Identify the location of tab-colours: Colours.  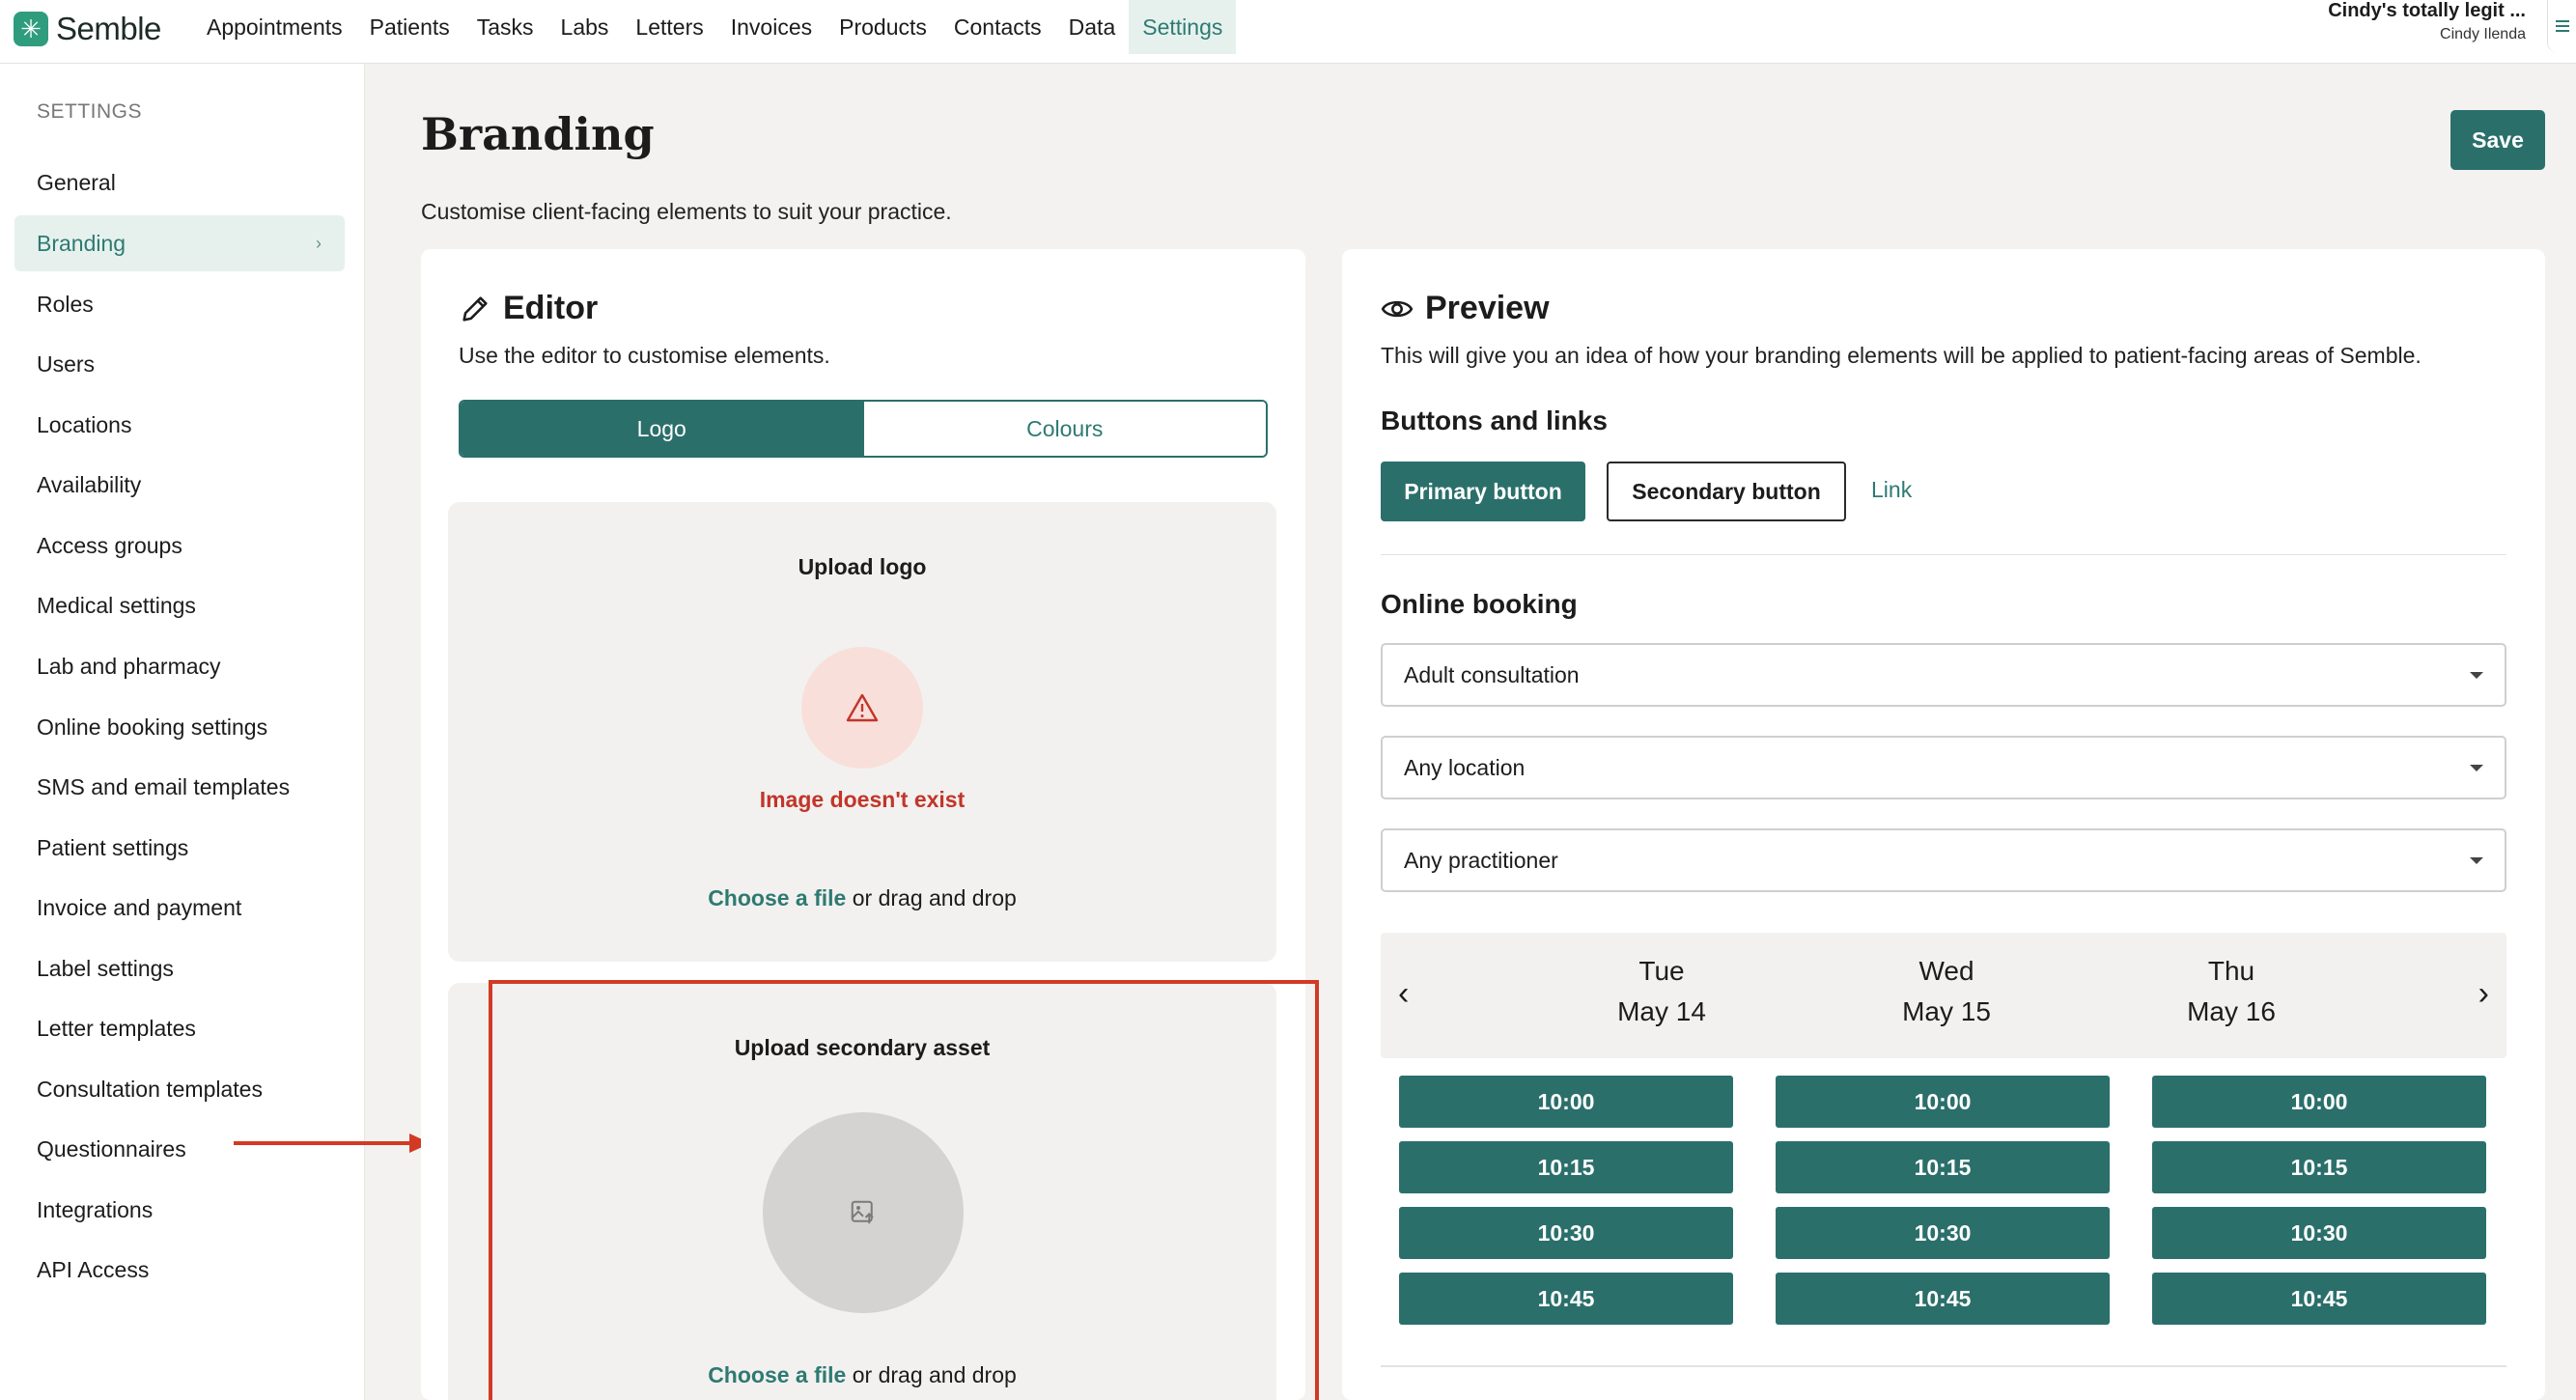
(1064, 429).